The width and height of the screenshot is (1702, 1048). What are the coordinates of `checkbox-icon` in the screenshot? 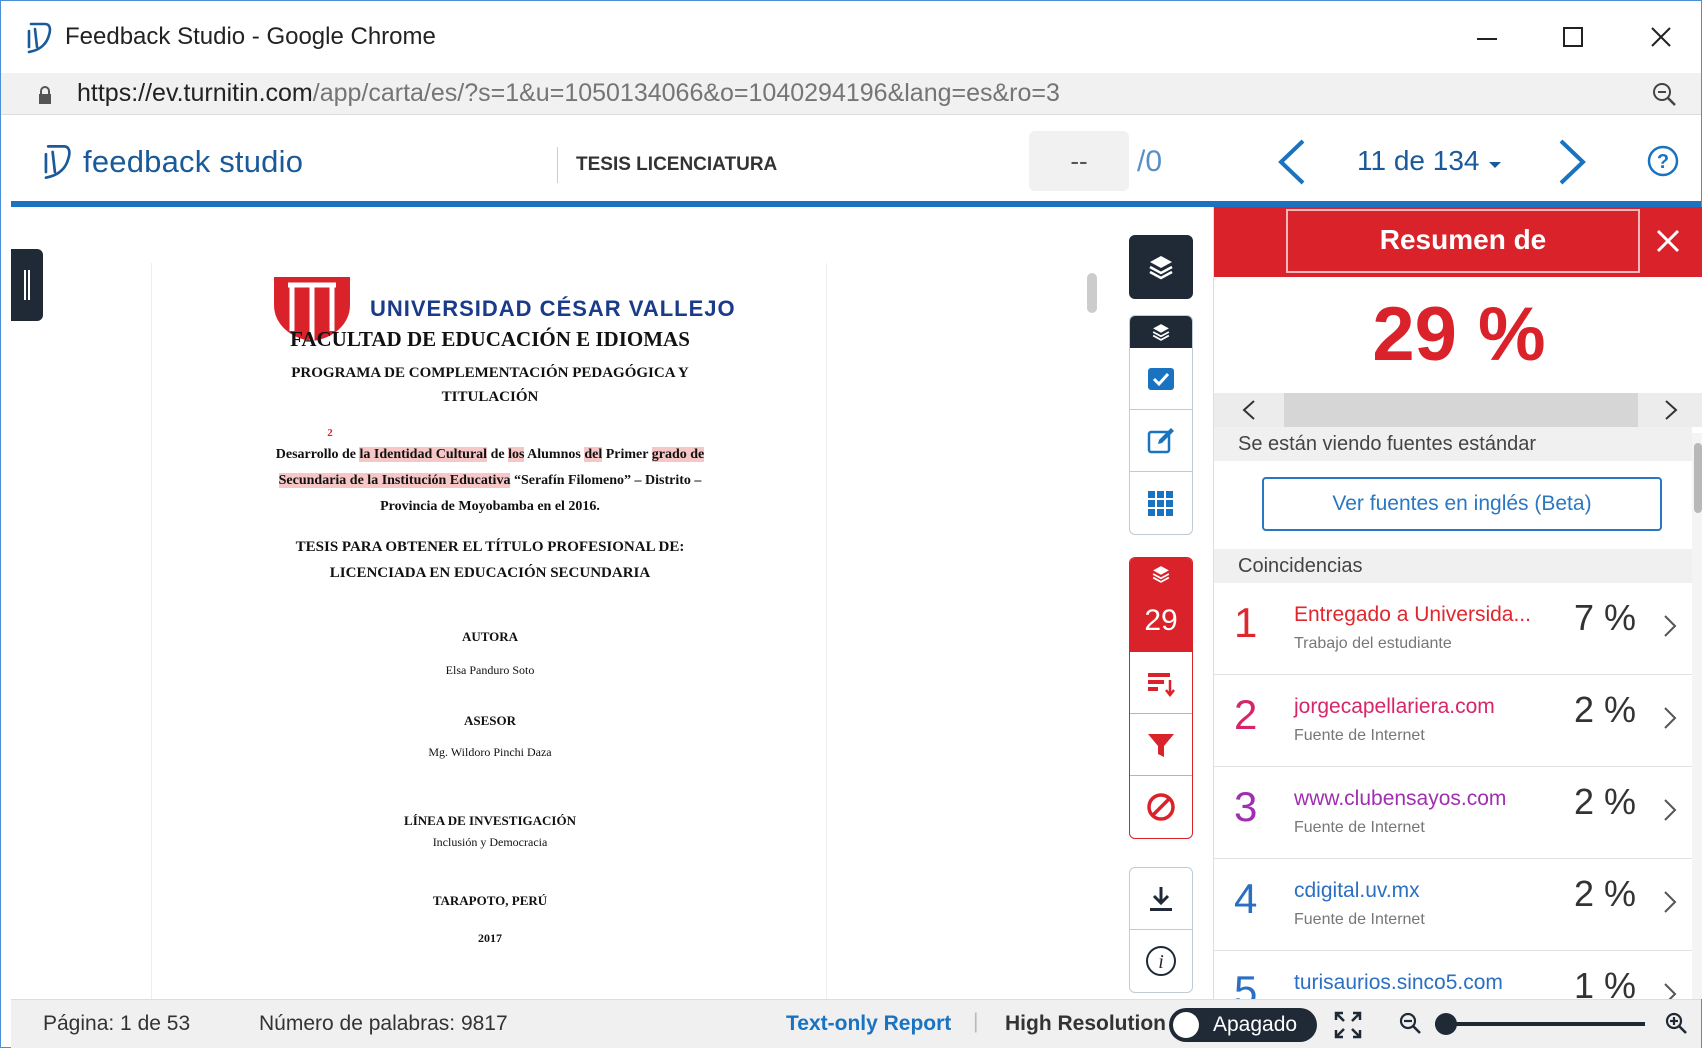 It's located at (1161, 378).